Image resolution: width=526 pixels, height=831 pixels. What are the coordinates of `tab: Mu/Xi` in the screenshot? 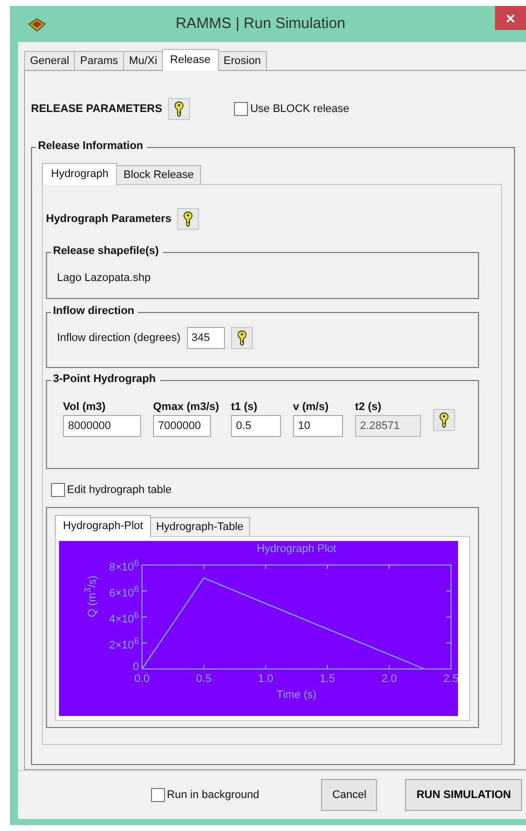 It's located at (143, 60).